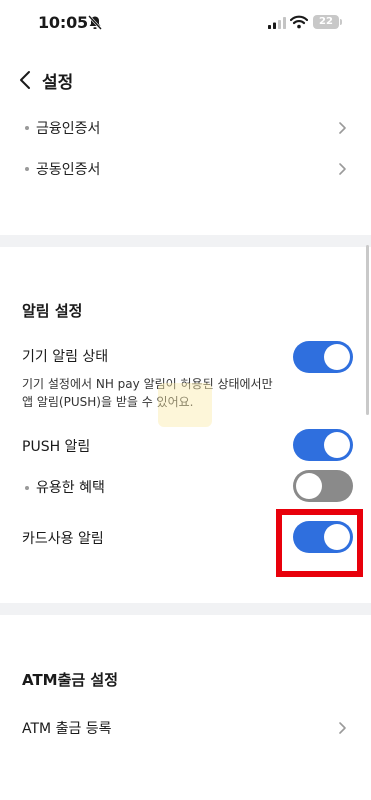 The width and height of the screenshot is (371, 800). What do you see at coordinates (67, 729) in the screenshot?
I see `atm-register-label: ATM 출금 등록` at bounding box center [67, 729].